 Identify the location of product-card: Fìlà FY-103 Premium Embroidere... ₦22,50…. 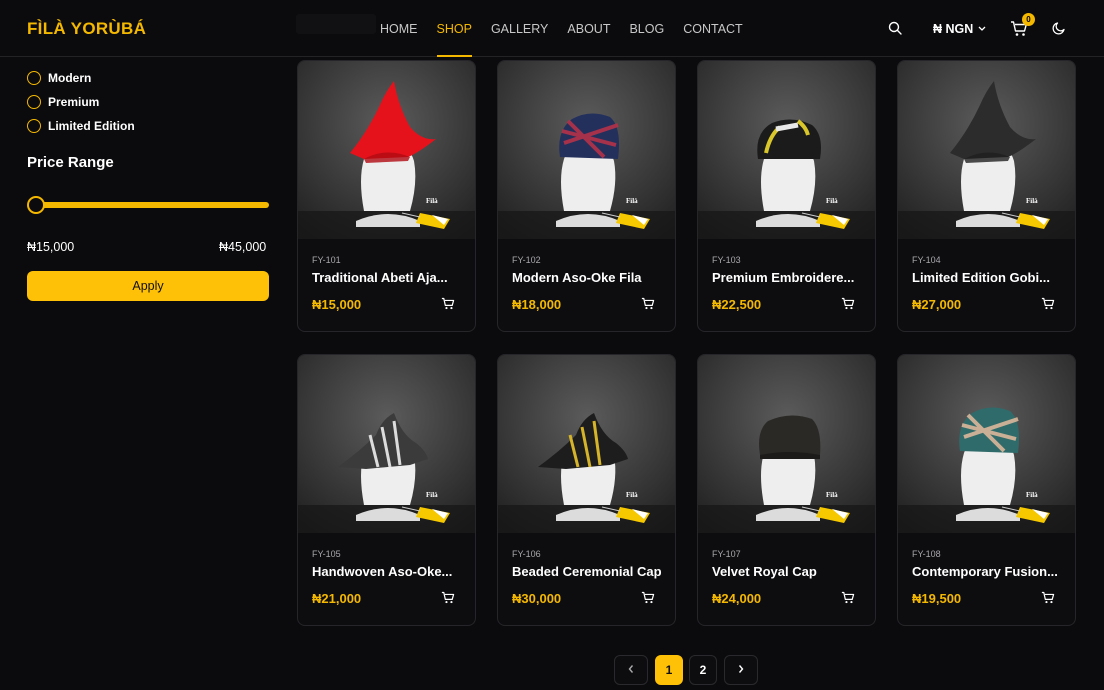
(786, 196).